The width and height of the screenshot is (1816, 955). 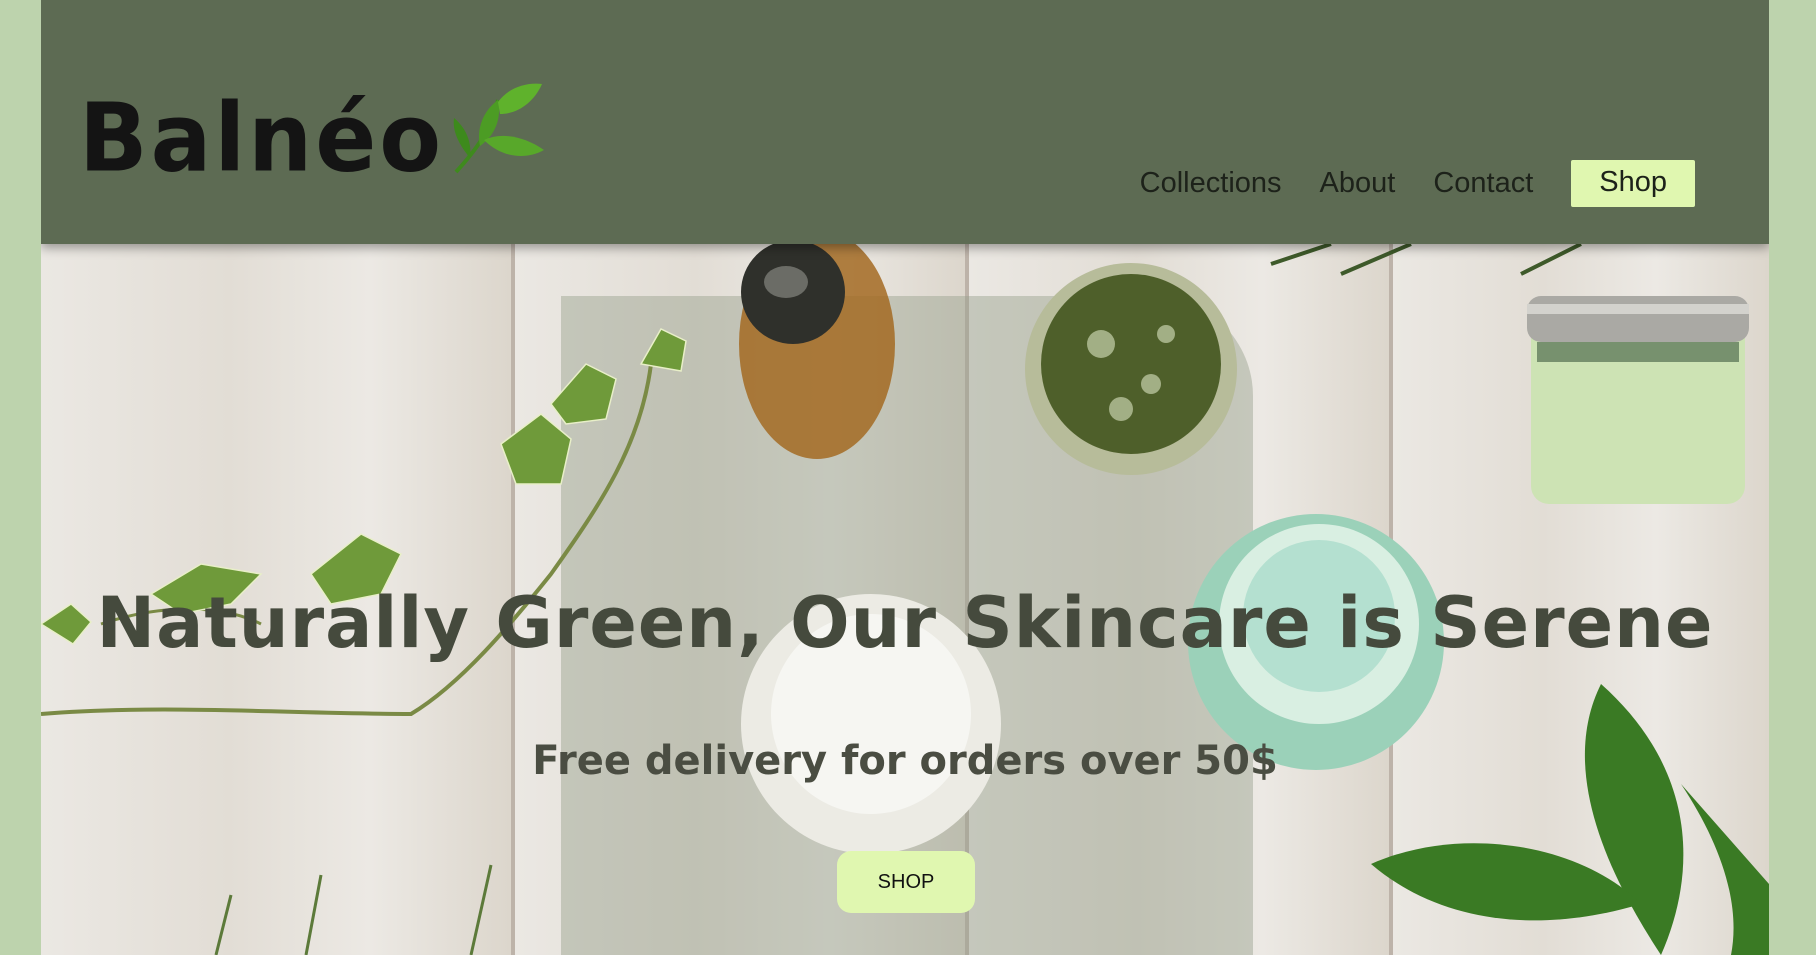 What do you see at coordinates (1633, 183) in the screenshot?
I see `nav-shop-button: Shop` at bounding box center [1633, 183].